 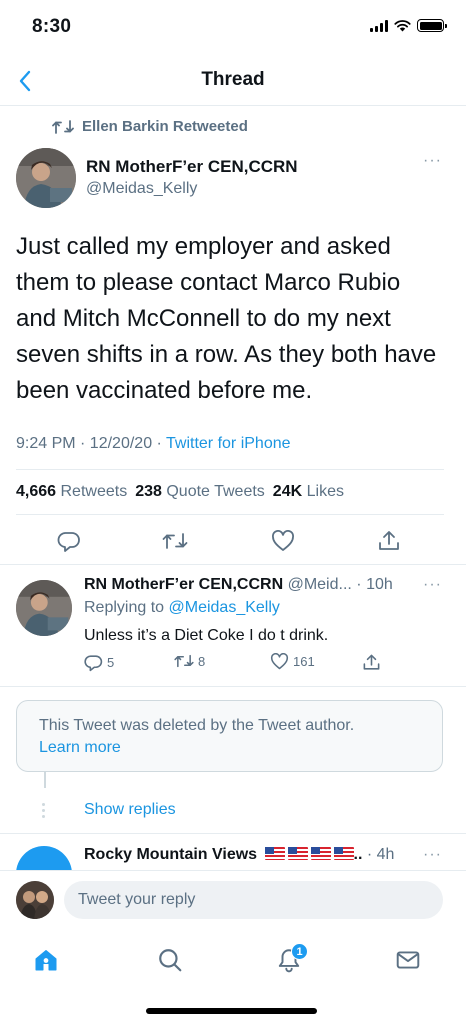 I want to click on reply-input, so click(x=253, y=900).